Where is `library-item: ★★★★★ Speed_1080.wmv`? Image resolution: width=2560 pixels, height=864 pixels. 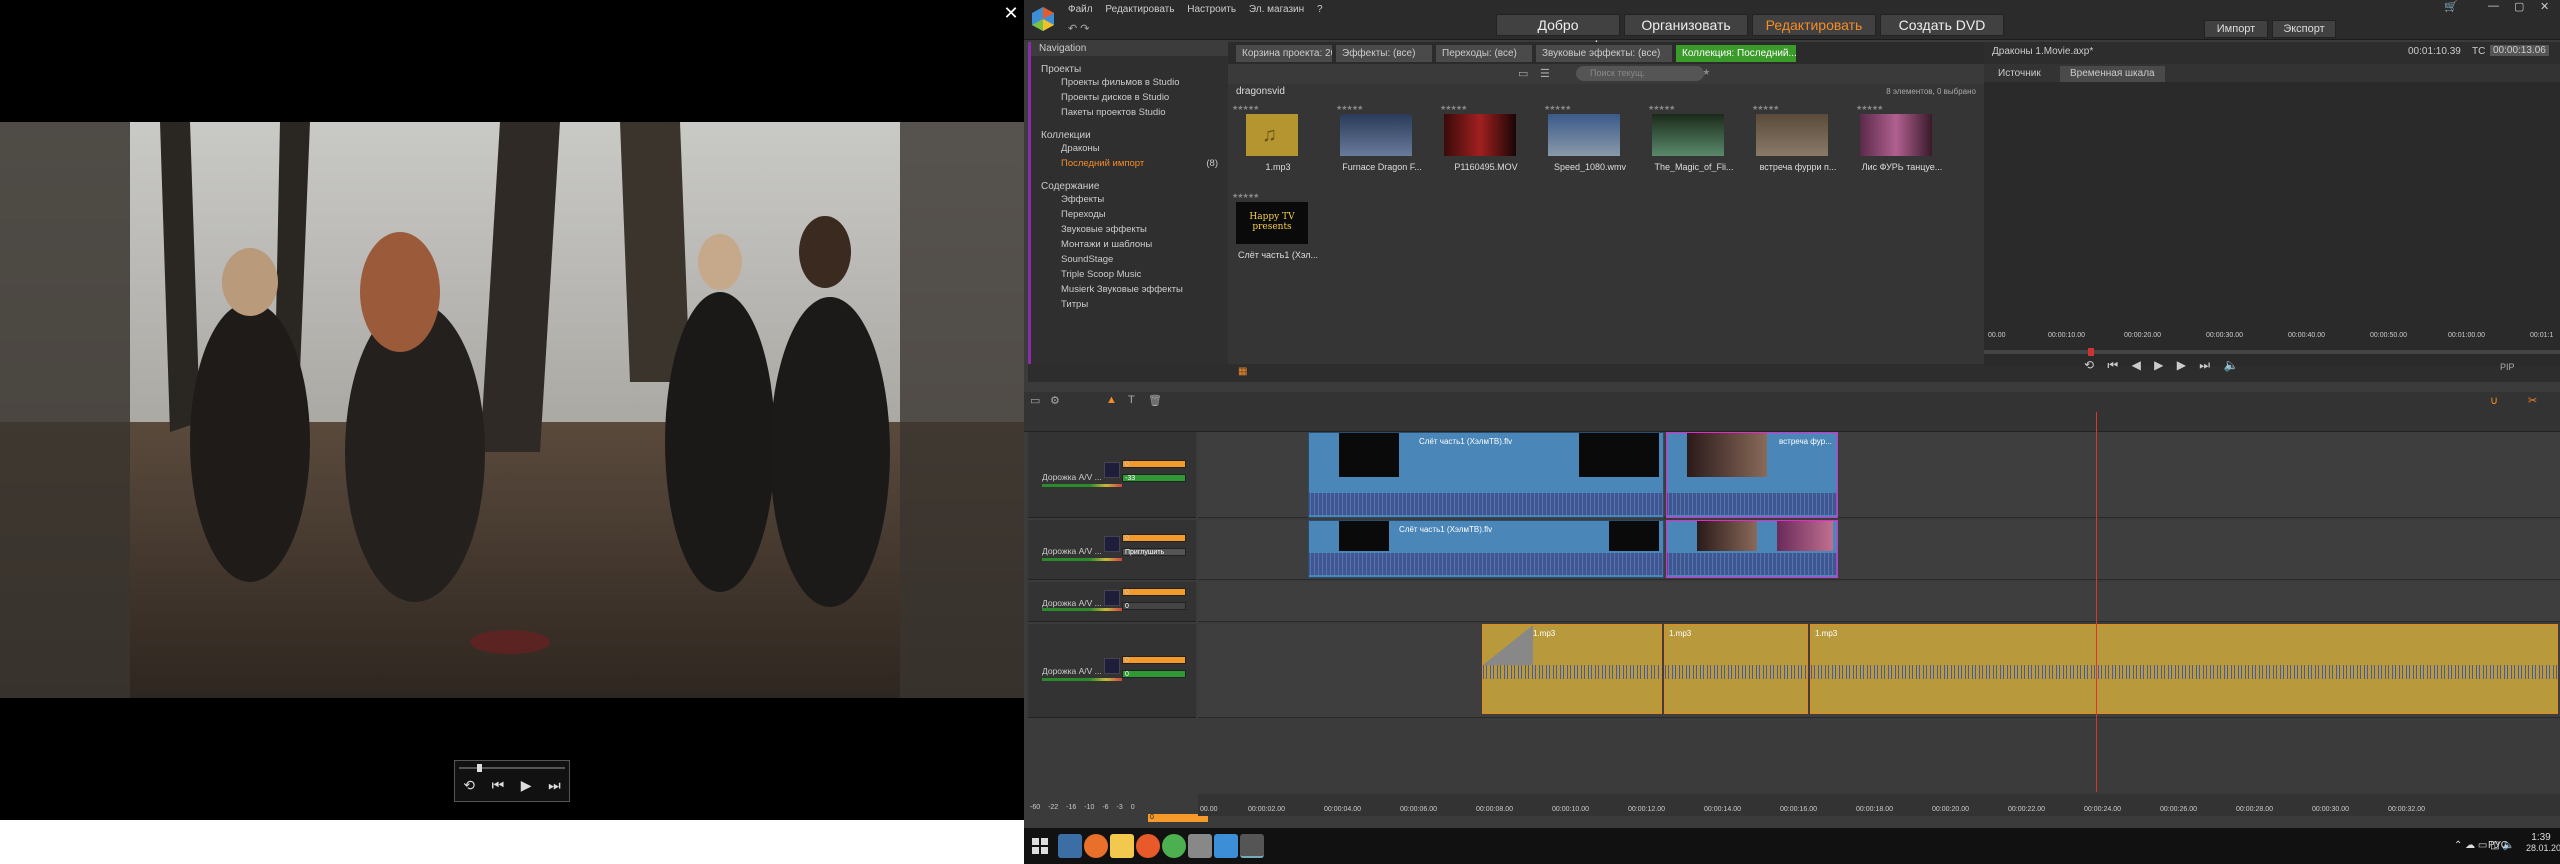 library-item: ★★★★★ Speed_1080.wmv is located at coordinates (1590, 142).